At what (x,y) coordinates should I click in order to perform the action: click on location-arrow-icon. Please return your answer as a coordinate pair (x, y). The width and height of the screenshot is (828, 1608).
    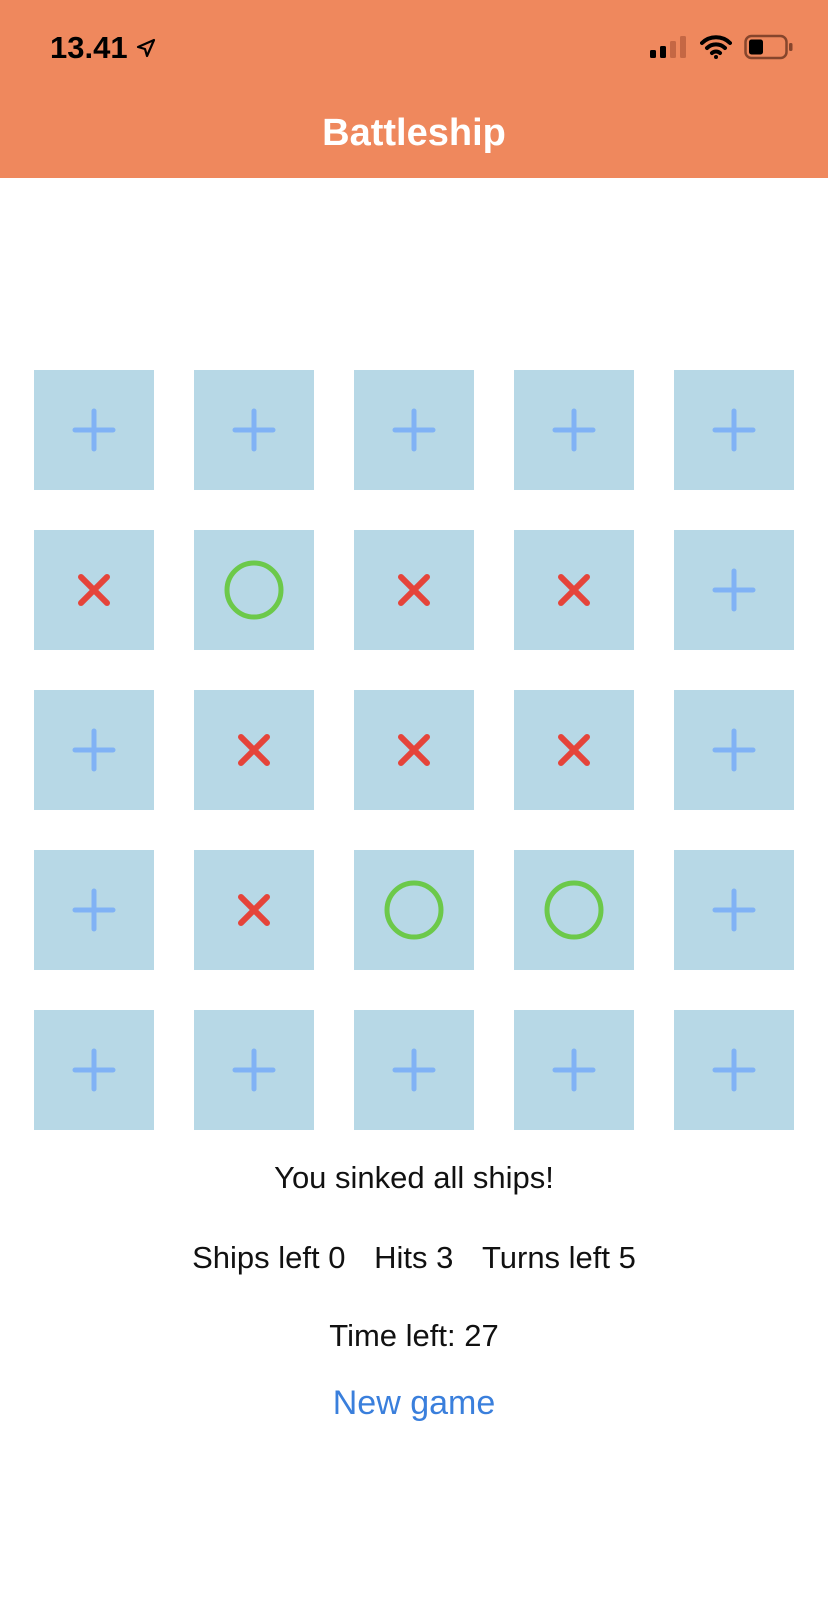
    Looking at the image, I should click on (146, 48).